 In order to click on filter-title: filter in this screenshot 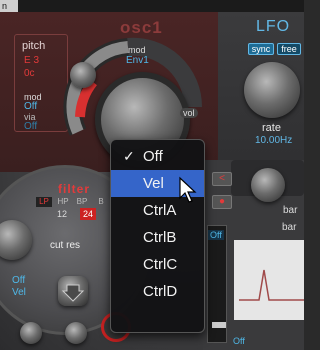, I will do `click(74, 189)`.